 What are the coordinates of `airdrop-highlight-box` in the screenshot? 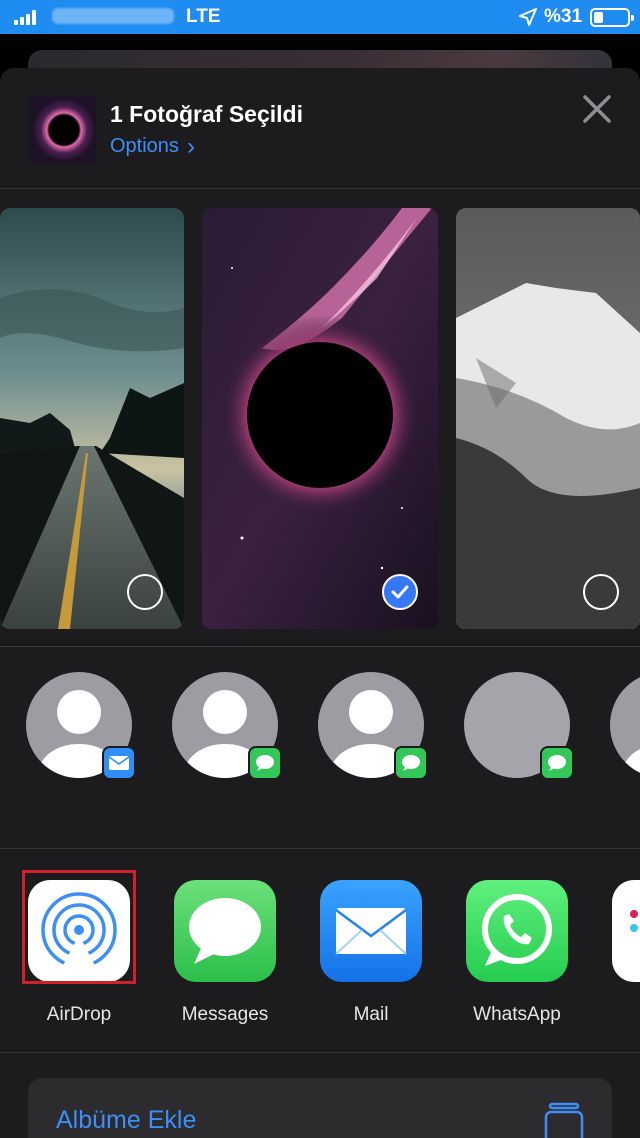 It's located at (79, 927).